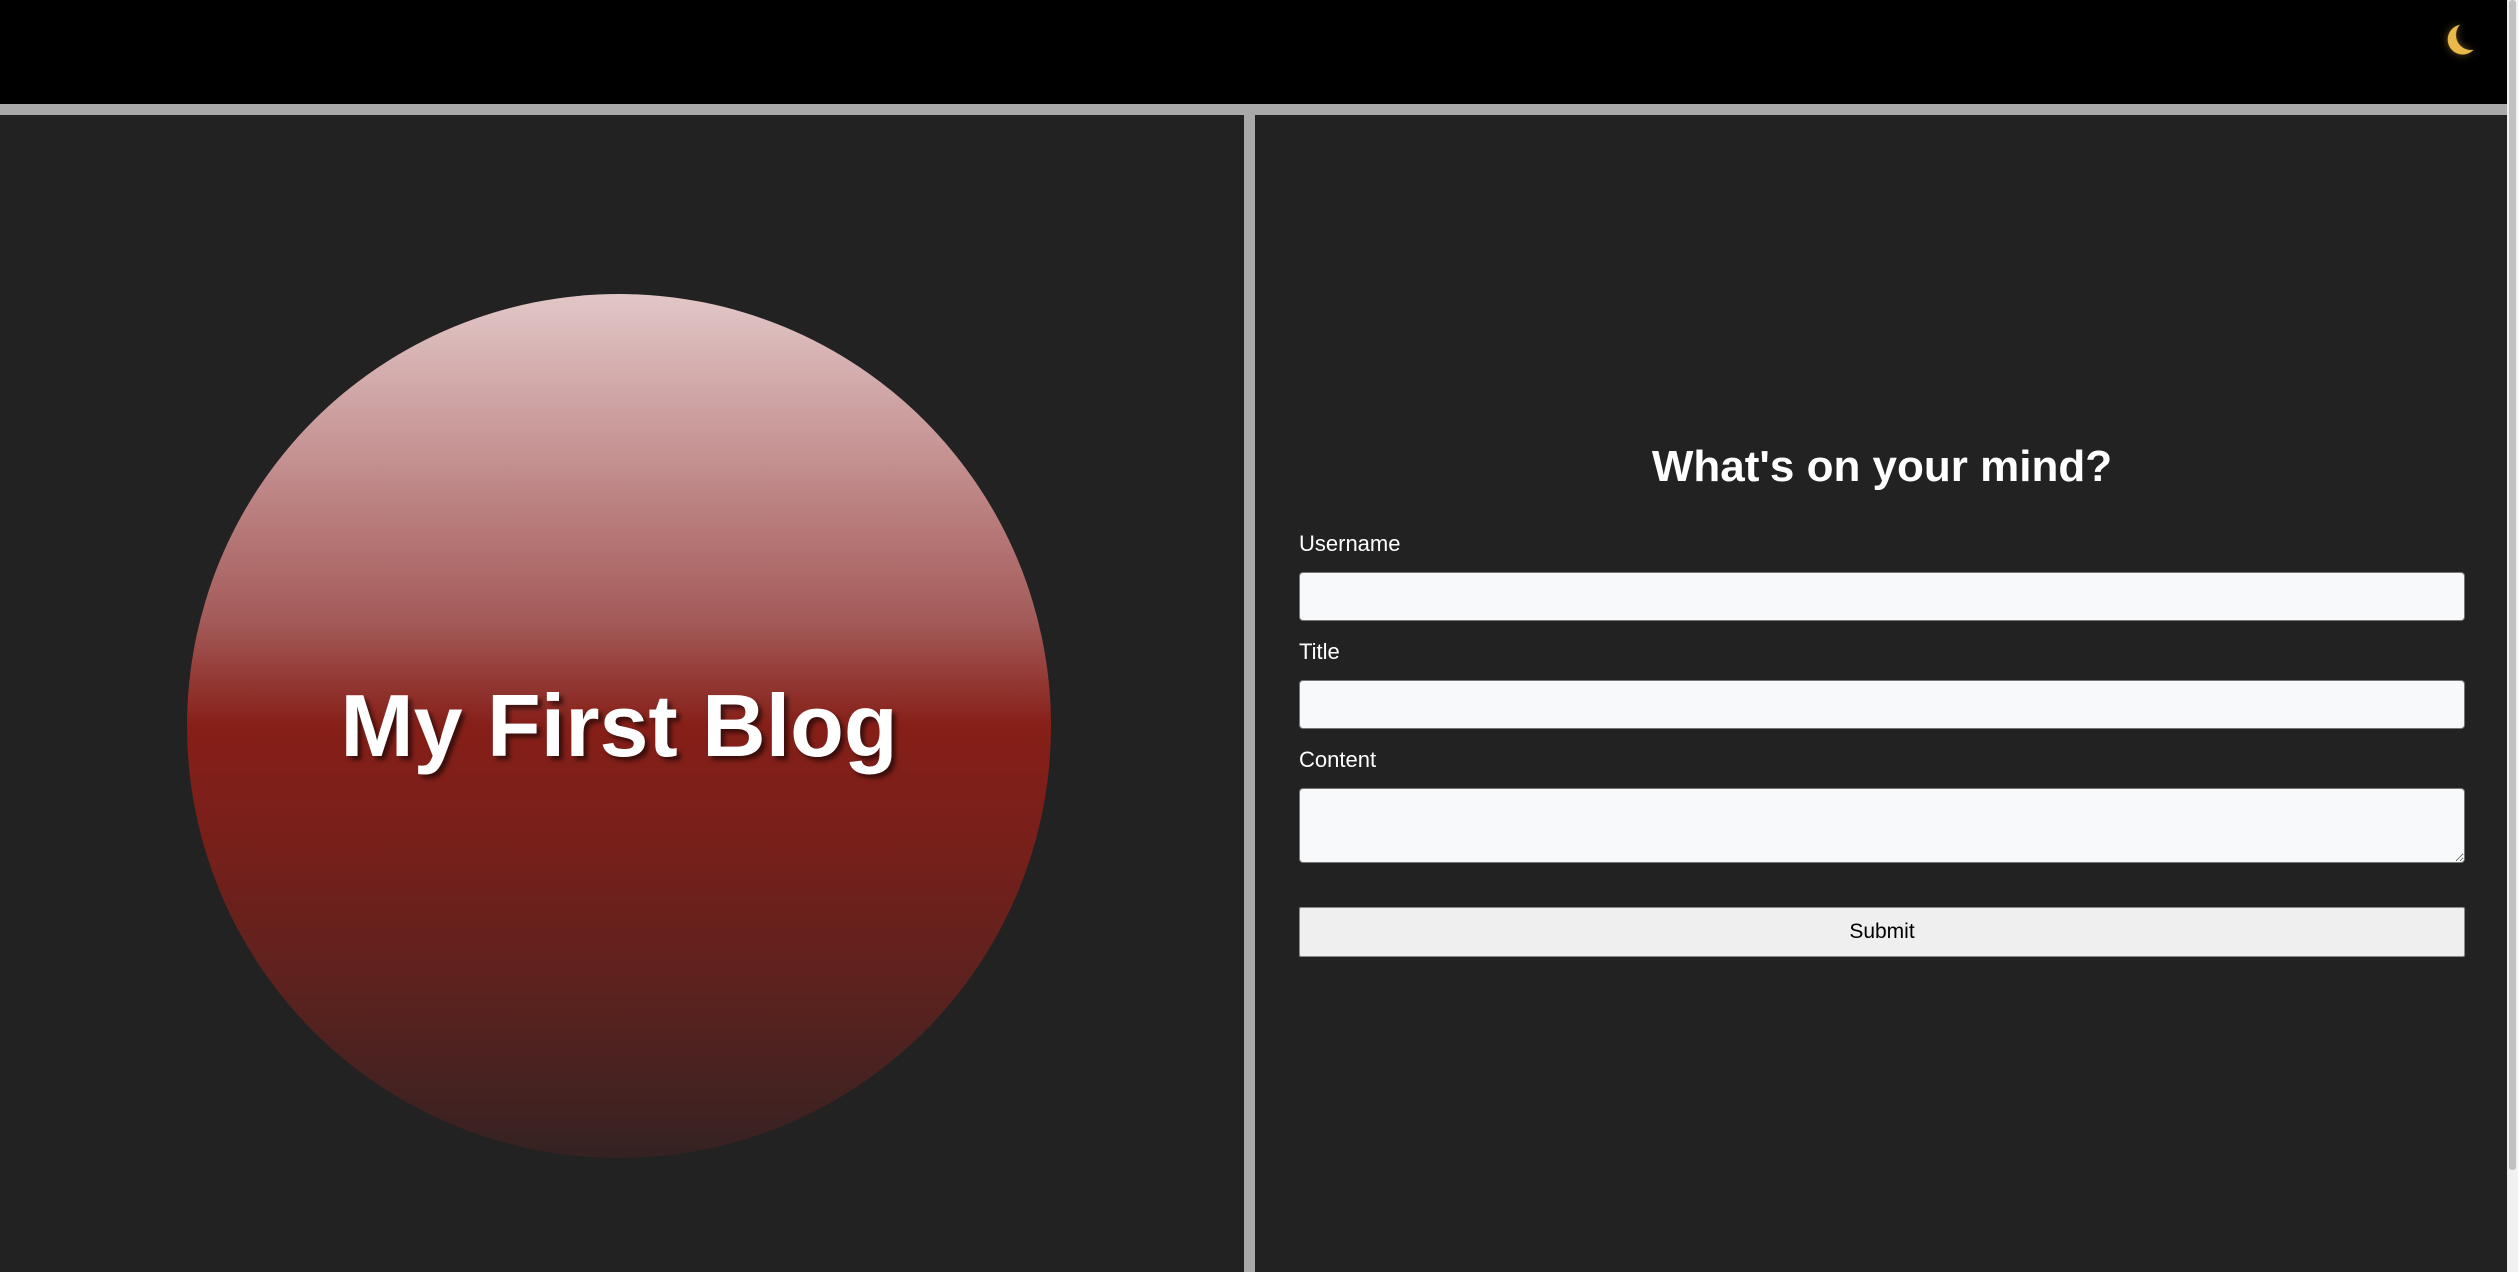 The height and width of the screenshot is (1272, 2518). I want to click on theme-toggle-button, so click(2465, 36).